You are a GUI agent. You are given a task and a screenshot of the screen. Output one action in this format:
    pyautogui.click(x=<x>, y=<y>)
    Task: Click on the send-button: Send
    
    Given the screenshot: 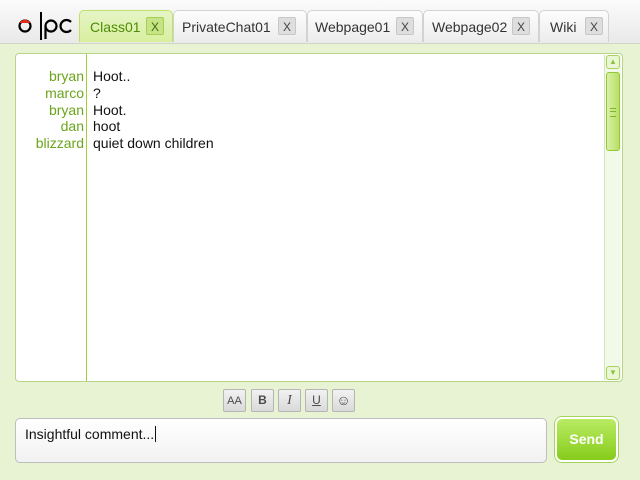 What is the action you would take?
    pyautogui.click(x=586, y=439)
    